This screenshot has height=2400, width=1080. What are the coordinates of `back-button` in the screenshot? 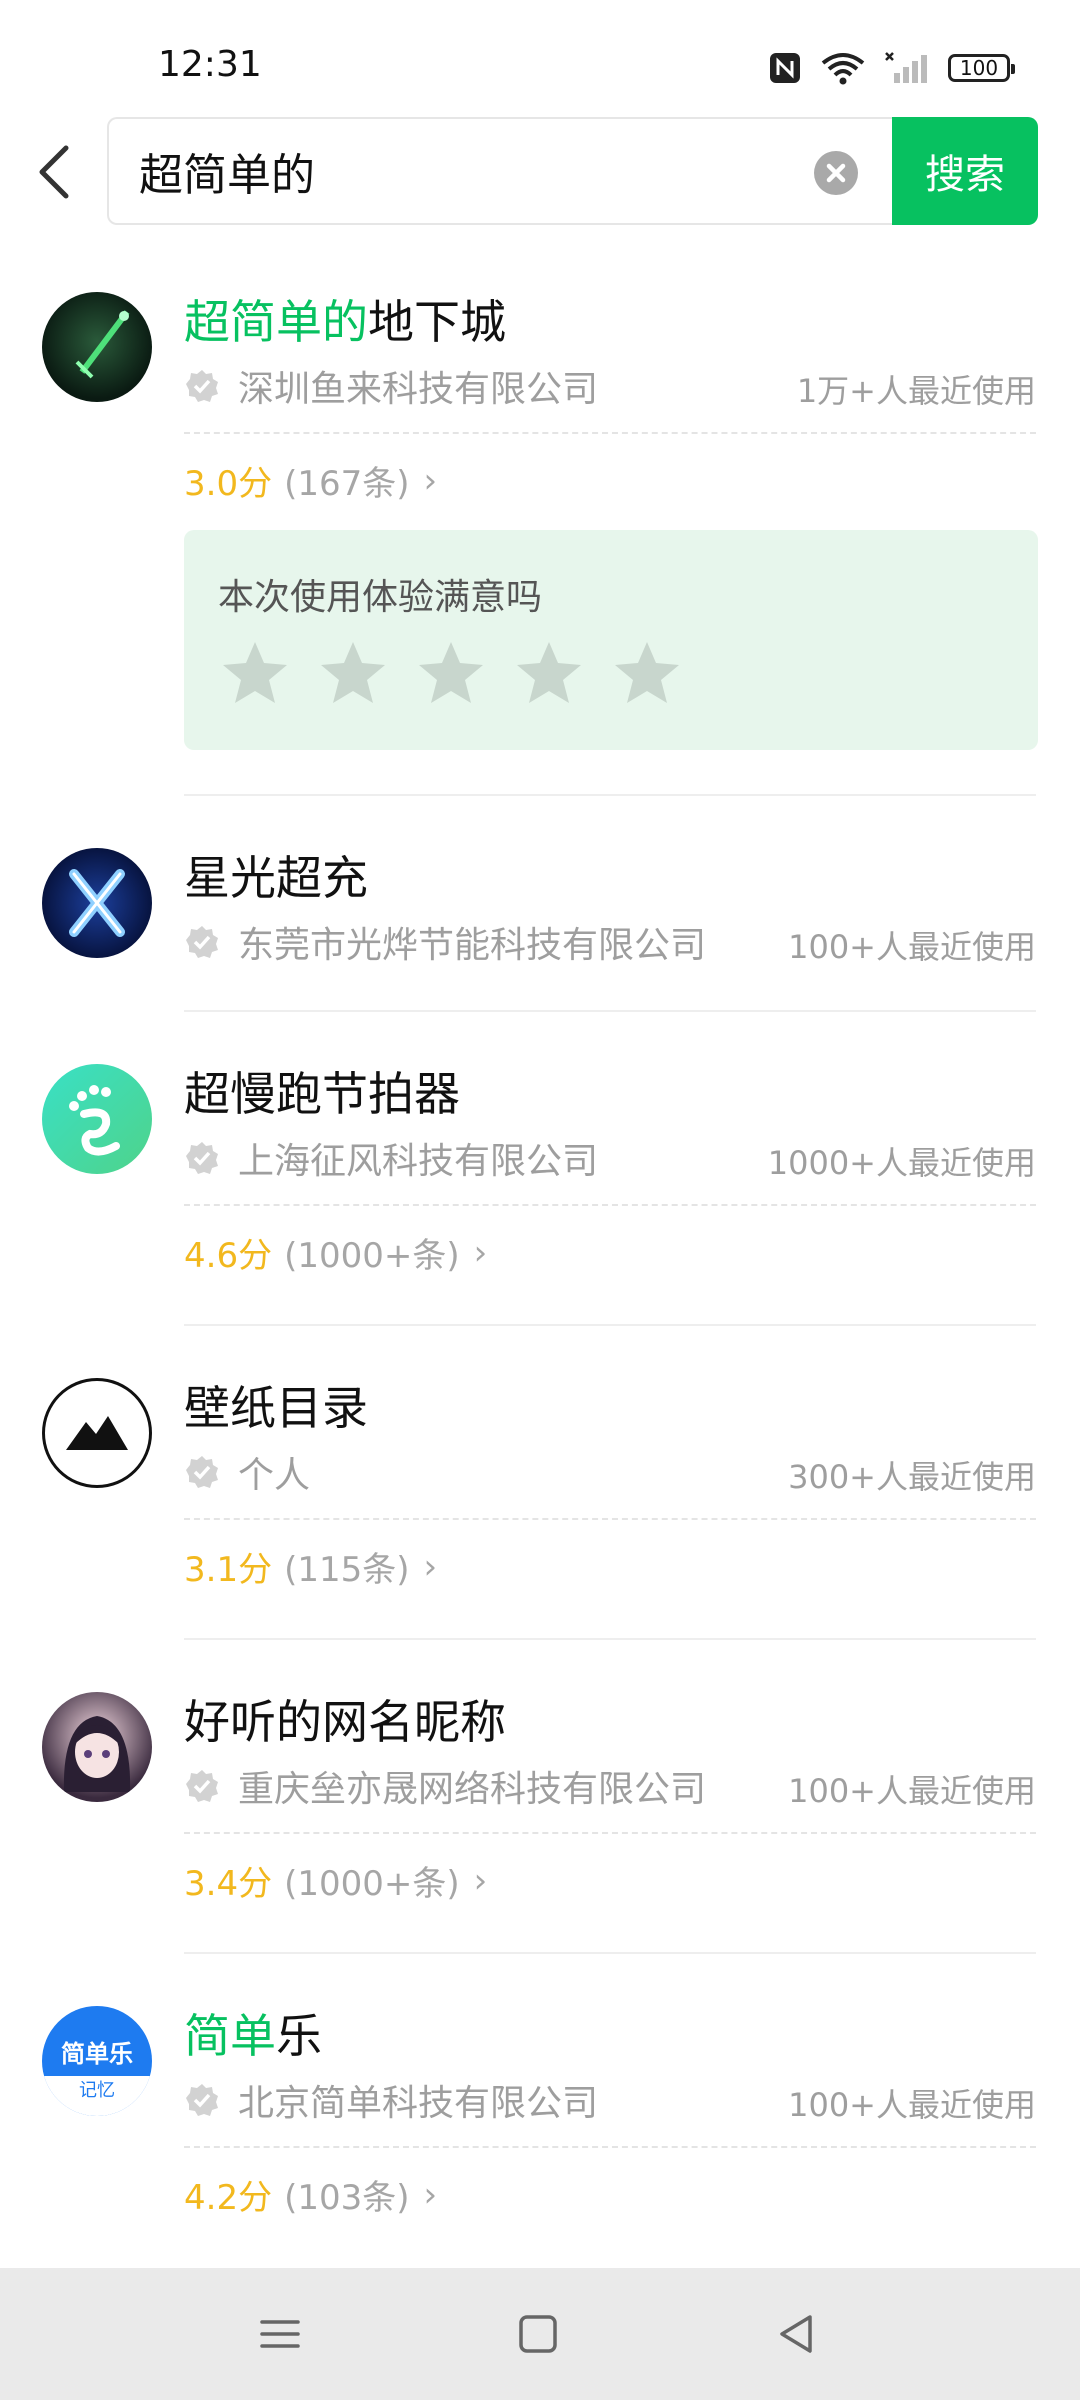 It's located at (54, 172).